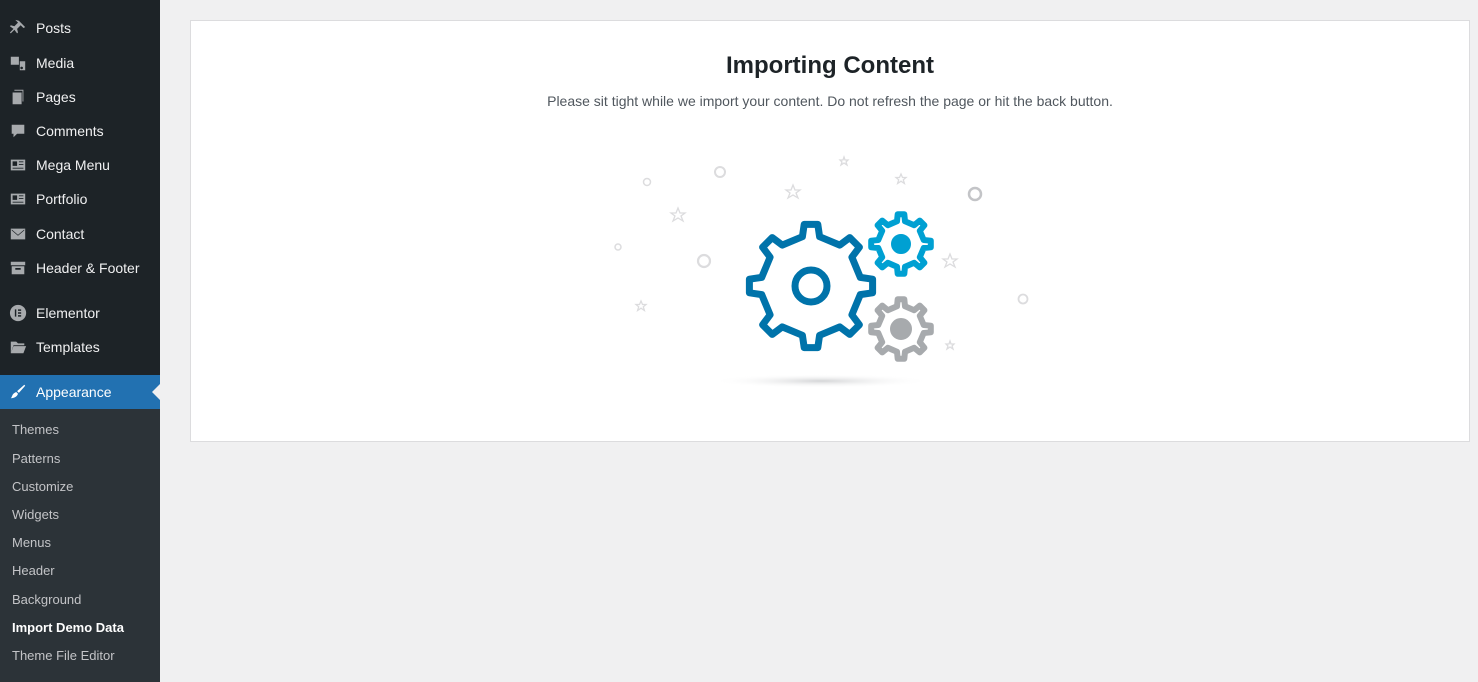 Image resolution: width=1478 pixels, height=682 pixels. I want to click on pages-icon, so click(18, 97).